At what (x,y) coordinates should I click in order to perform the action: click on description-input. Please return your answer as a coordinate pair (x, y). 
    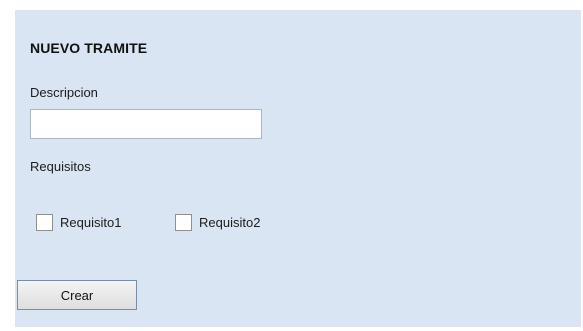
    Looking at the image, I should click on (146, 124).